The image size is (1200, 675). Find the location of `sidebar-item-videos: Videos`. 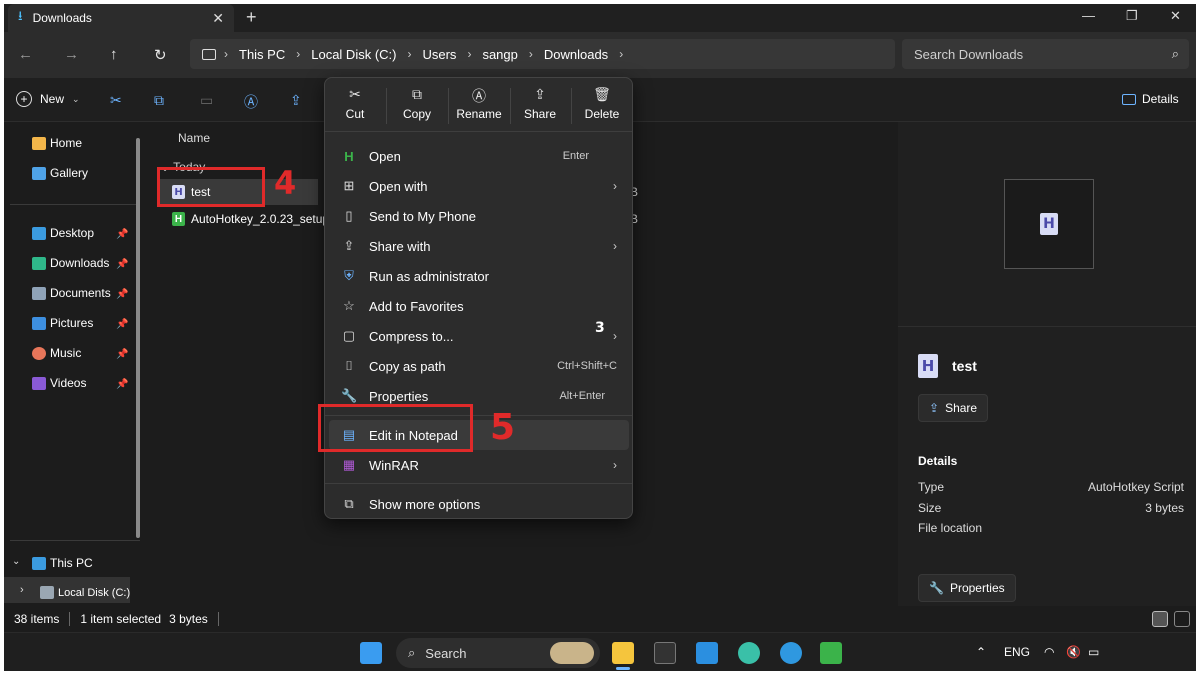

sidebar-item-videos: Videos is located at coordinates (59, 383).